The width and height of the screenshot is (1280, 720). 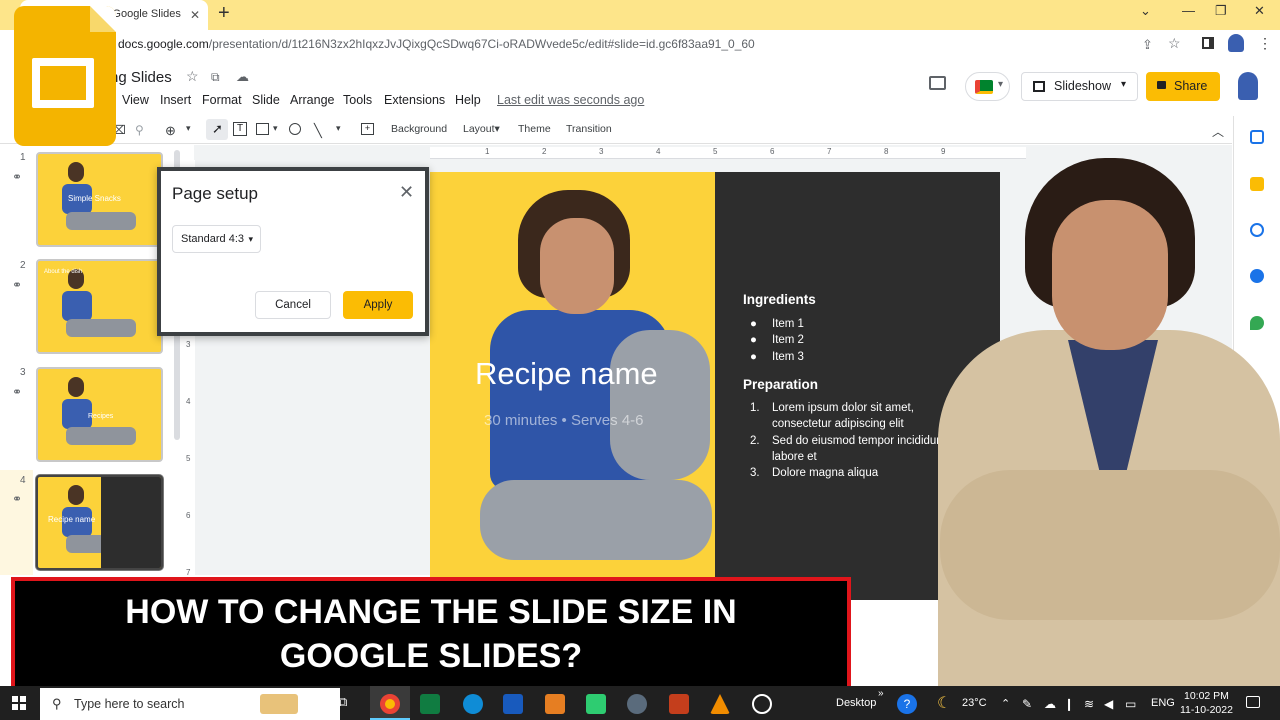 What do you see at coordinates (468, 100) in the screenshot?
I see `menu-help: Help` at bounding box center [468, 100].